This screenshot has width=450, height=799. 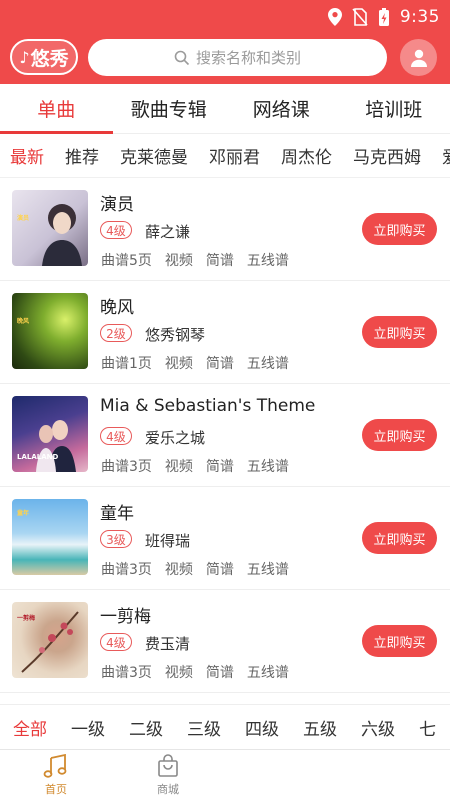 I want to click on profile-button, so click(x=418, y=57).